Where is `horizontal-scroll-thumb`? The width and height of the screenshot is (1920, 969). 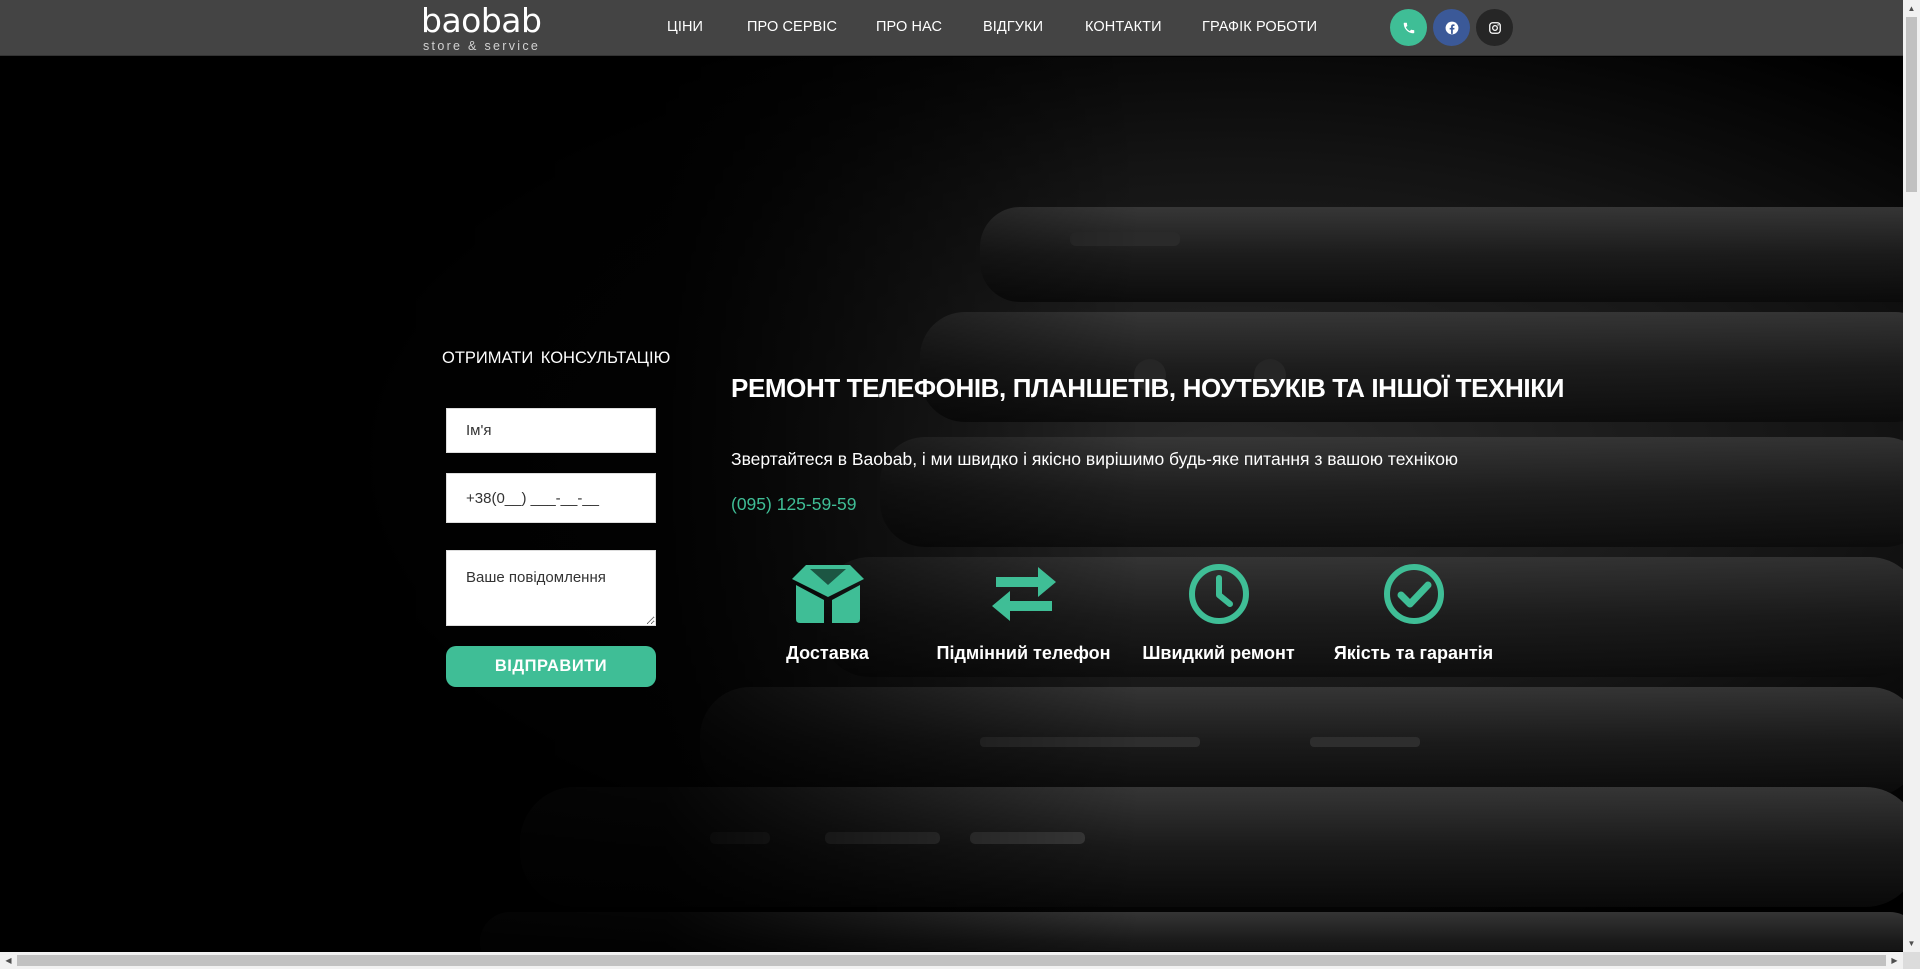
horizontal-scroll-thumb is located at coordinates (951, 960).